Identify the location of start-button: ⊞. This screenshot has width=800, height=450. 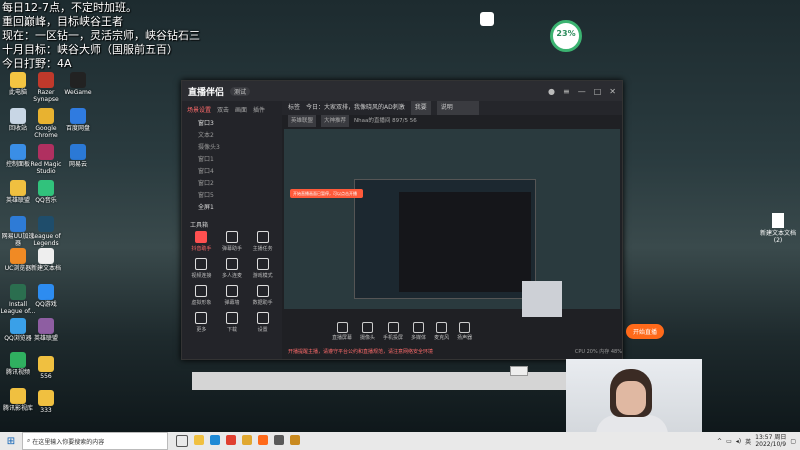
(11, 441).